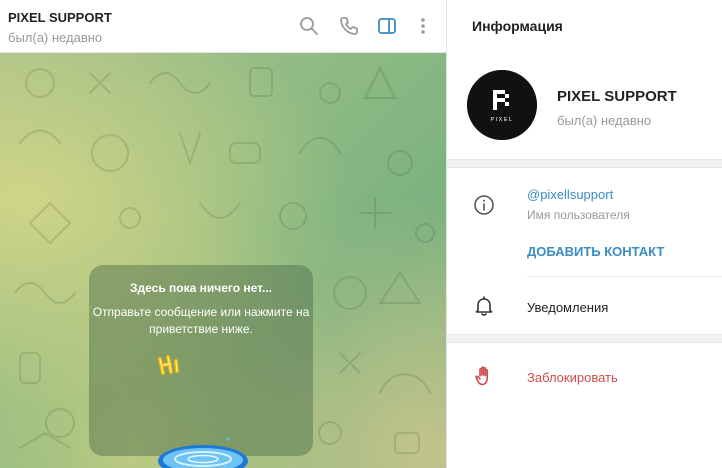 This screenshot has width=722, height=468. Describe the element at coordinates (349, 26) in the screenshot. I see `phone-icon` at that location.